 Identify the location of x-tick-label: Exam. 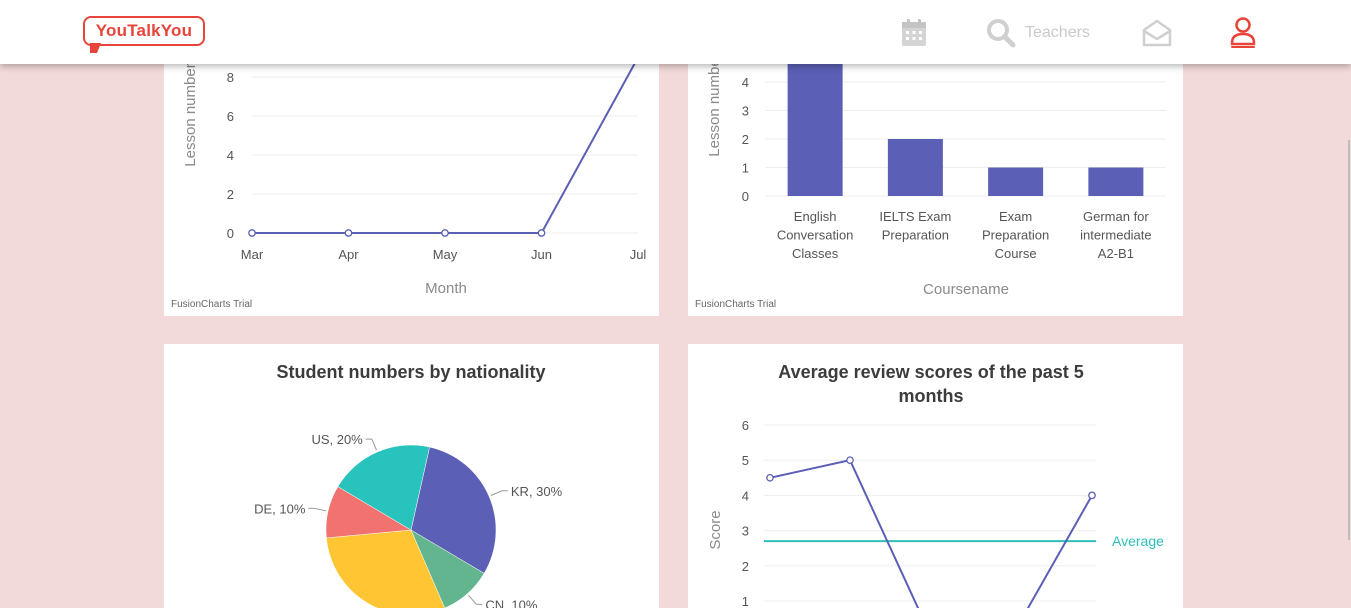
(1015, 216).